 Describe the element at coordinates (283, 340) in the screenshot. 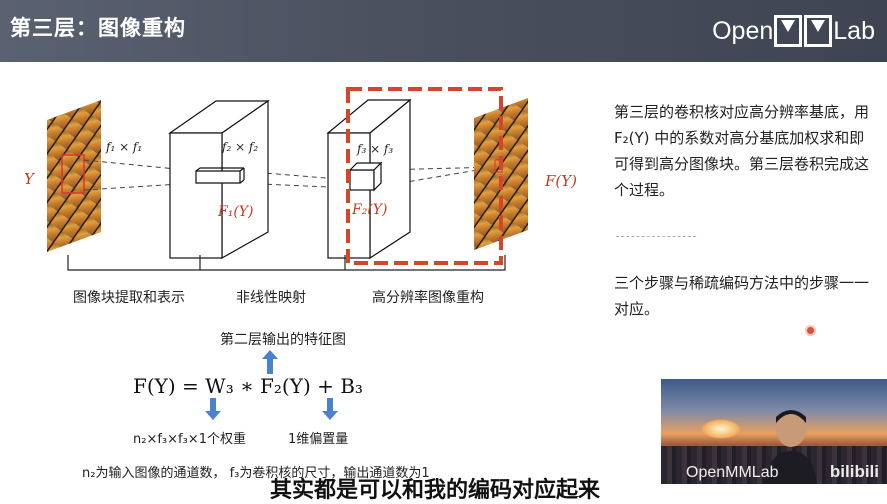

I see `formula-above-label: 第二层输出的特征图` at that location.